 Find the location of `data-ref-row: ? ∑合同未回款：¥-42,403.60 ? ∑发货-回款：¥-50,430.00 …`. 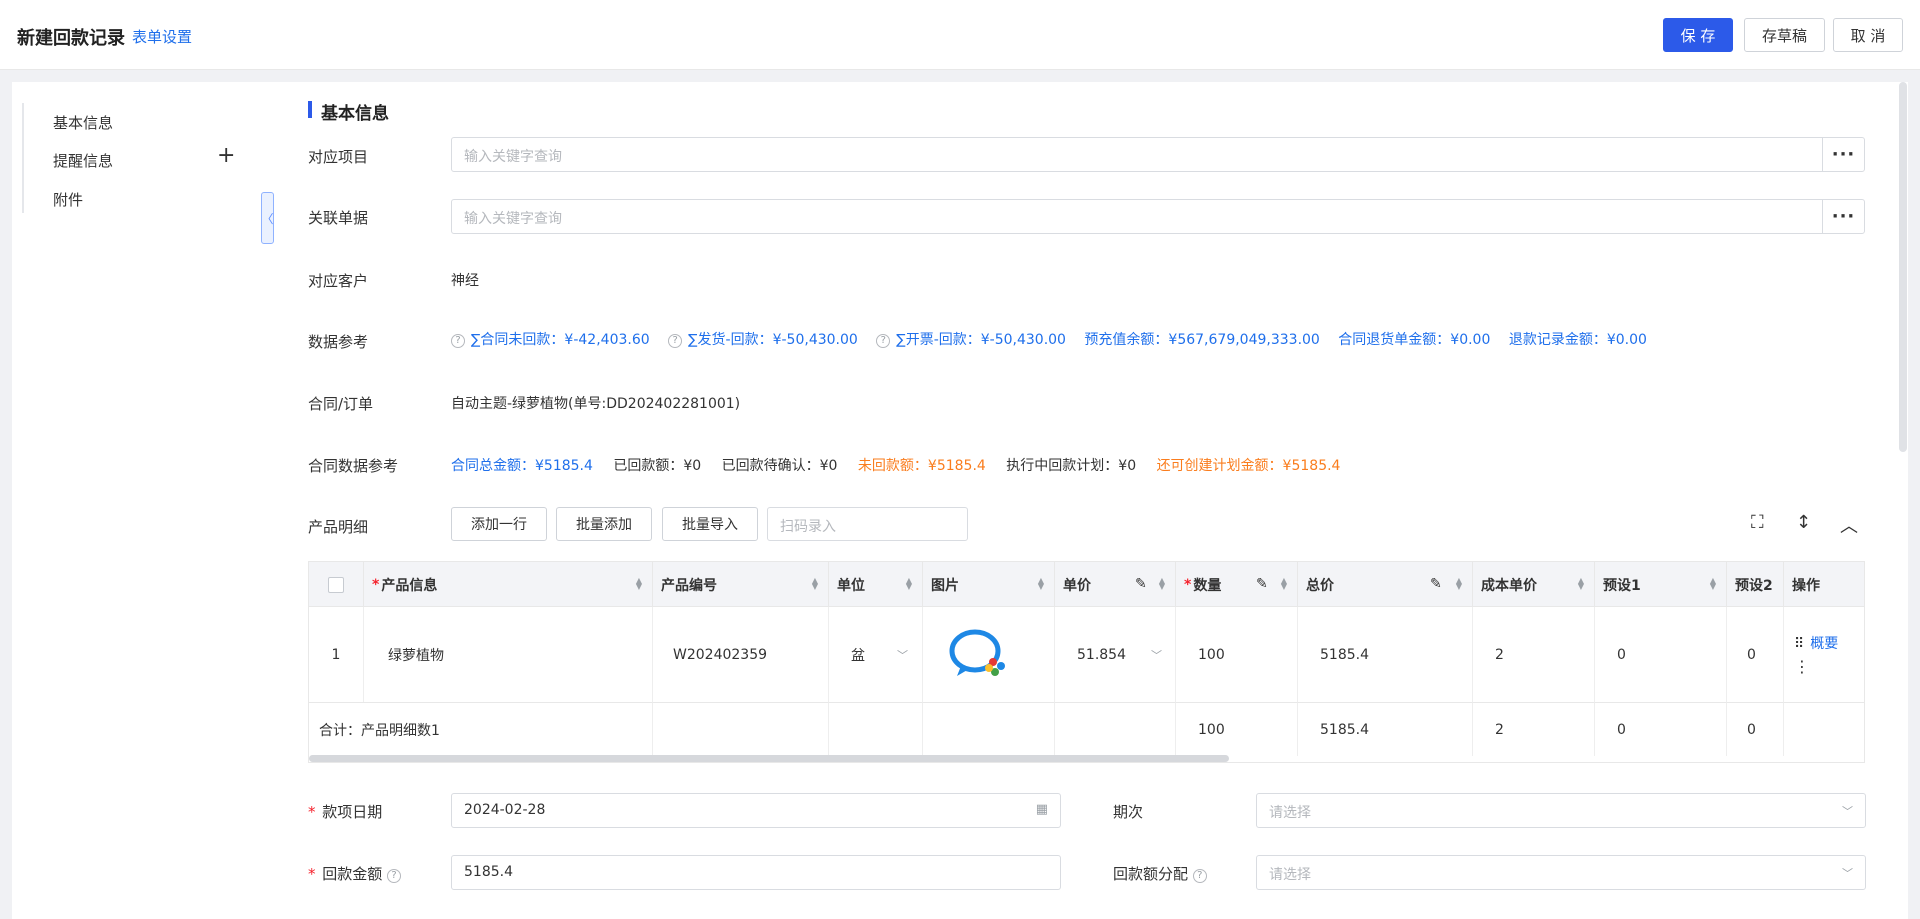

data-ref-row: ? ∑合同未回款：¥-42,403.60 ? ∑发货-回款：¥-50,430.00 … is located at coordinates (1056, 339).